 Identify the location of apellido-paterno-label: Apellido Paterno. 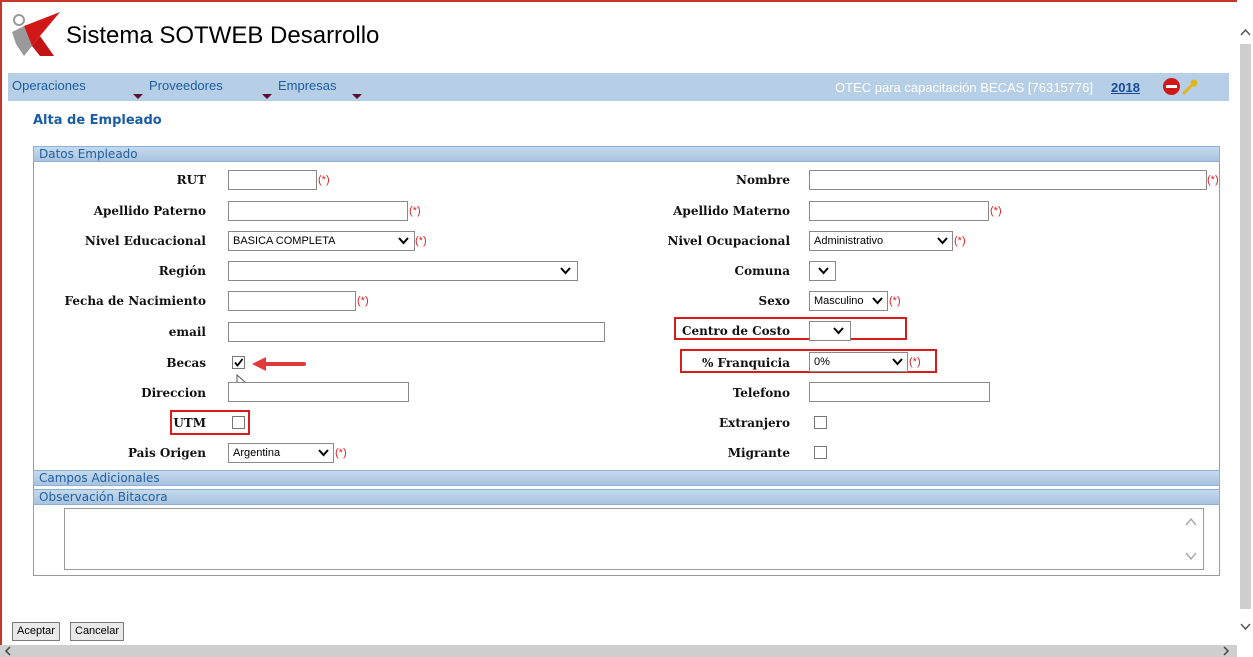
(149, 211).